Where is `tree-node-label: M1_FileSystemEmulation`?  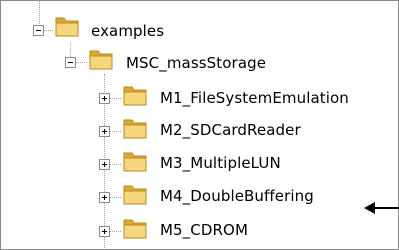 tree-node-label: M1_FileSystemEmulation is located at coordinates (254, 98).